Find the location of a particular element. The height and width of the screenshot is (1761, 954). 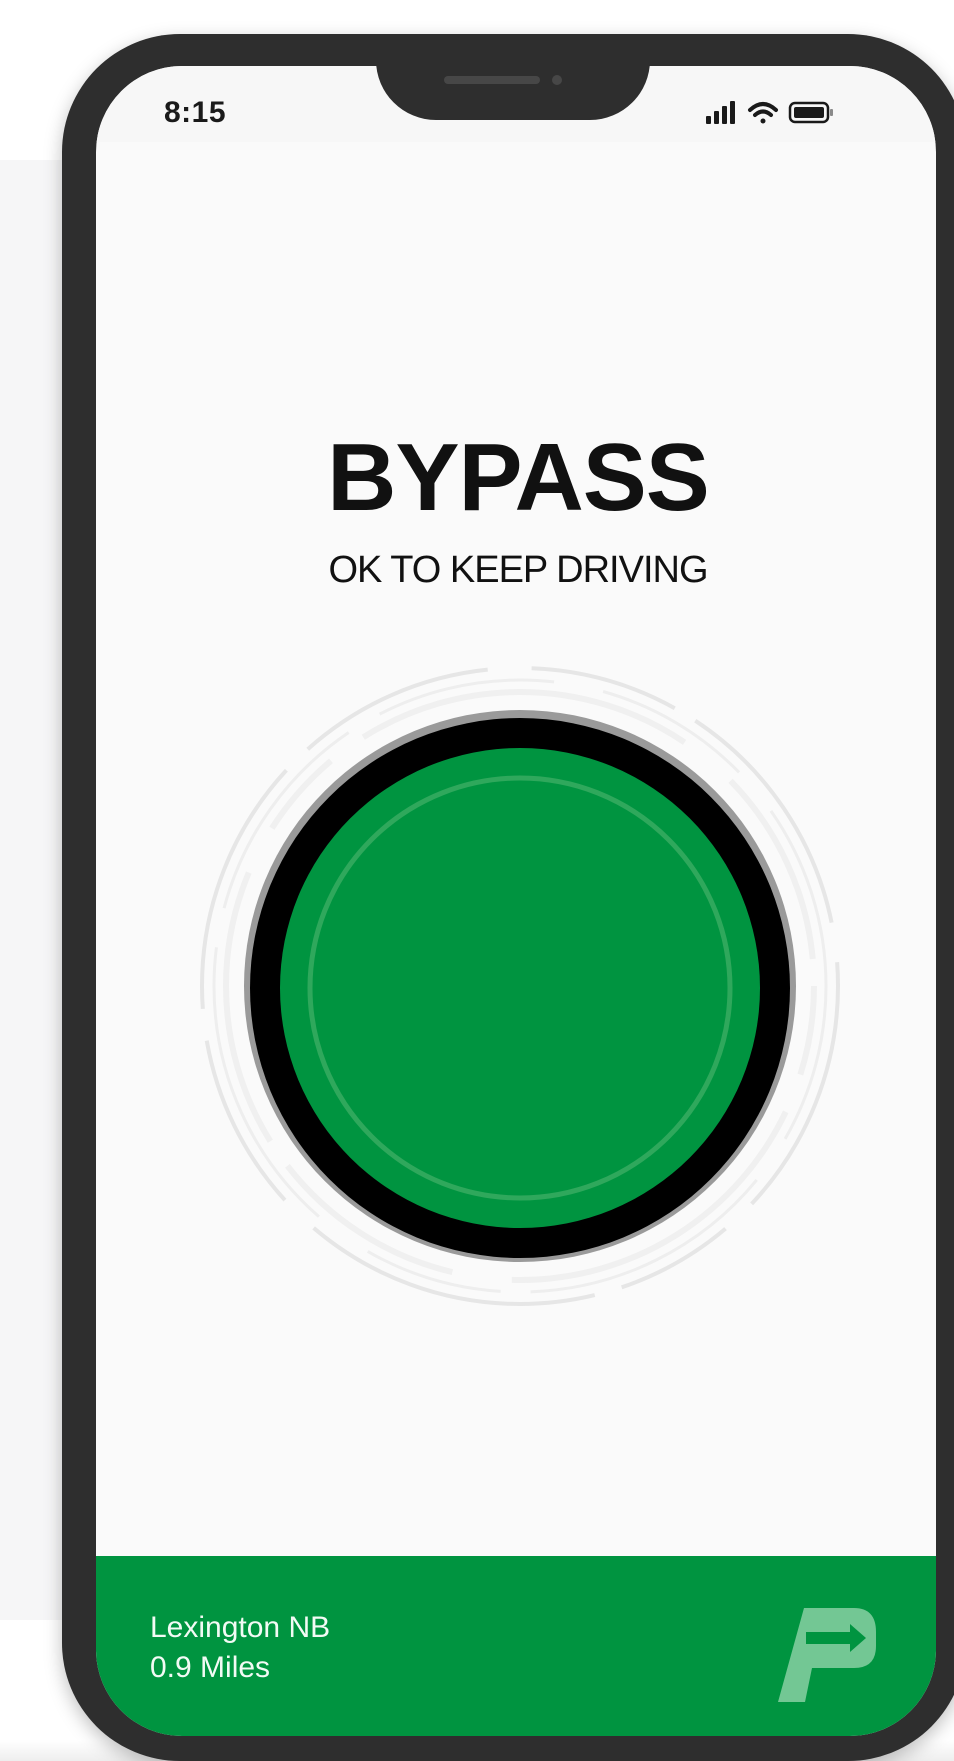

phone-notch is located at coordinates (513, 77).